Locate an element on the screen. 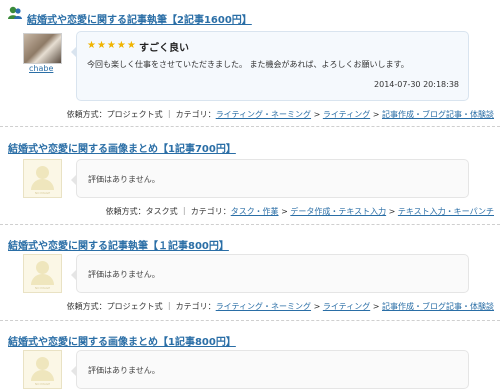 The image size is (500, 389). person-icon is located at coordinates (15, 12).